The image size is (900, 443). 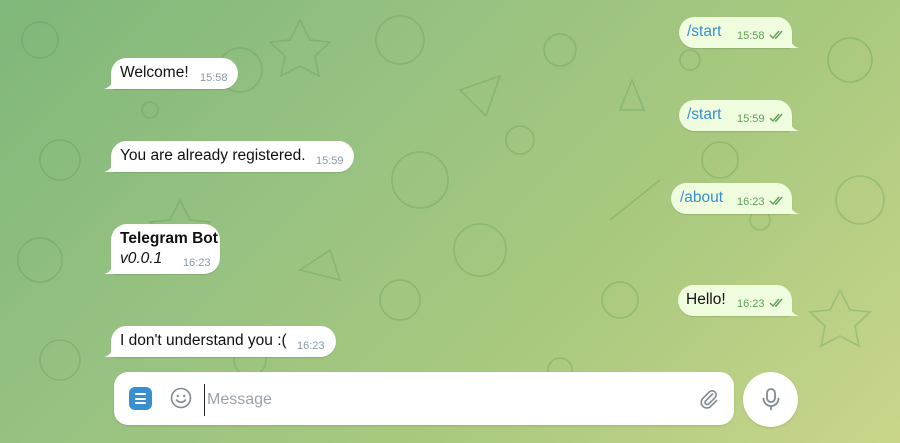 What do you see at coordinates (141, 258) in the screenshot?
I see `message-subtitle: v0.0.1` at bounding box center [141, 258].